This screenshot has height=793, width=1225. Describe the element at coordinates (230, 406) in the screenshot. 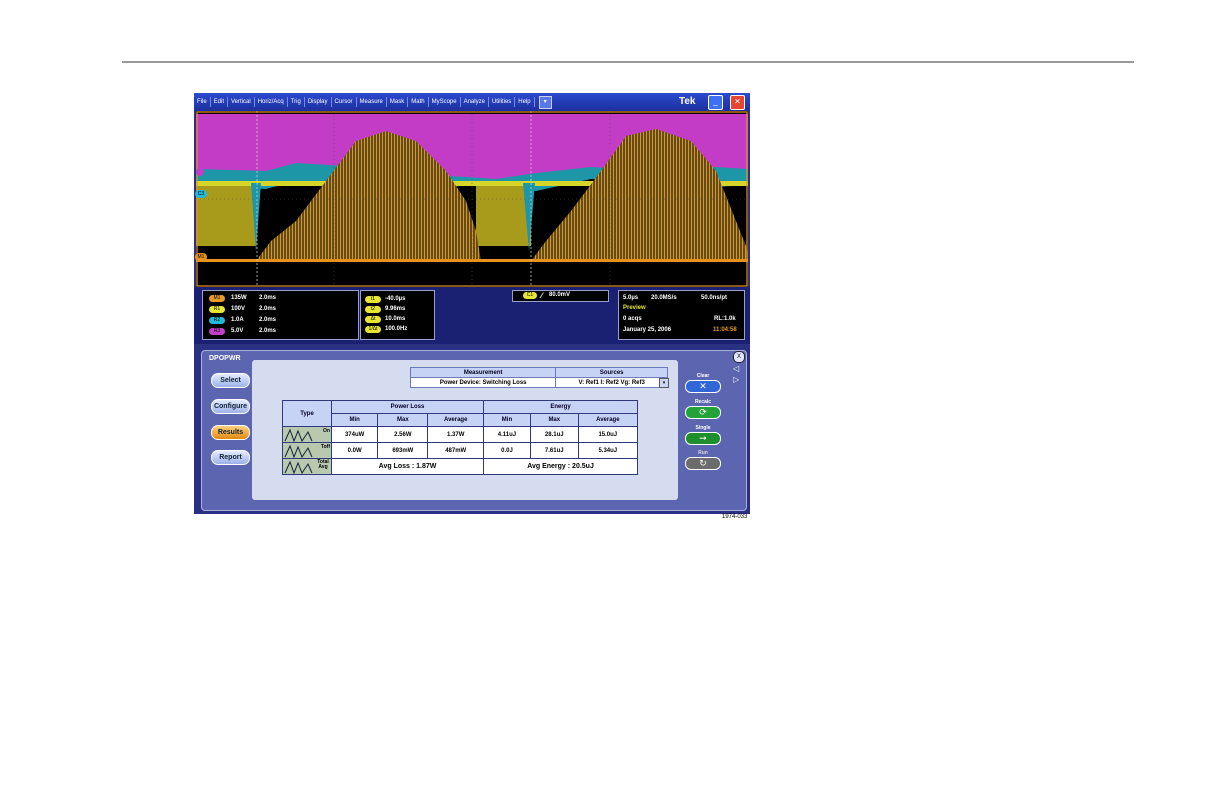

I see `nav-configure-button: Configure` at that location.